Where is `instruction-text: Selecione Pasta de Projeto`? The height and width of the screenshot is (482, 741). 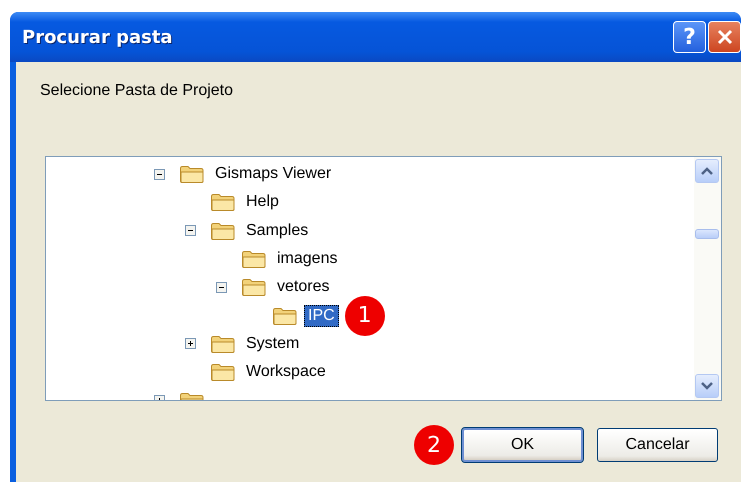
instruction-text: Selecione Pasta de Projeto is located at coordinates (137, 91).